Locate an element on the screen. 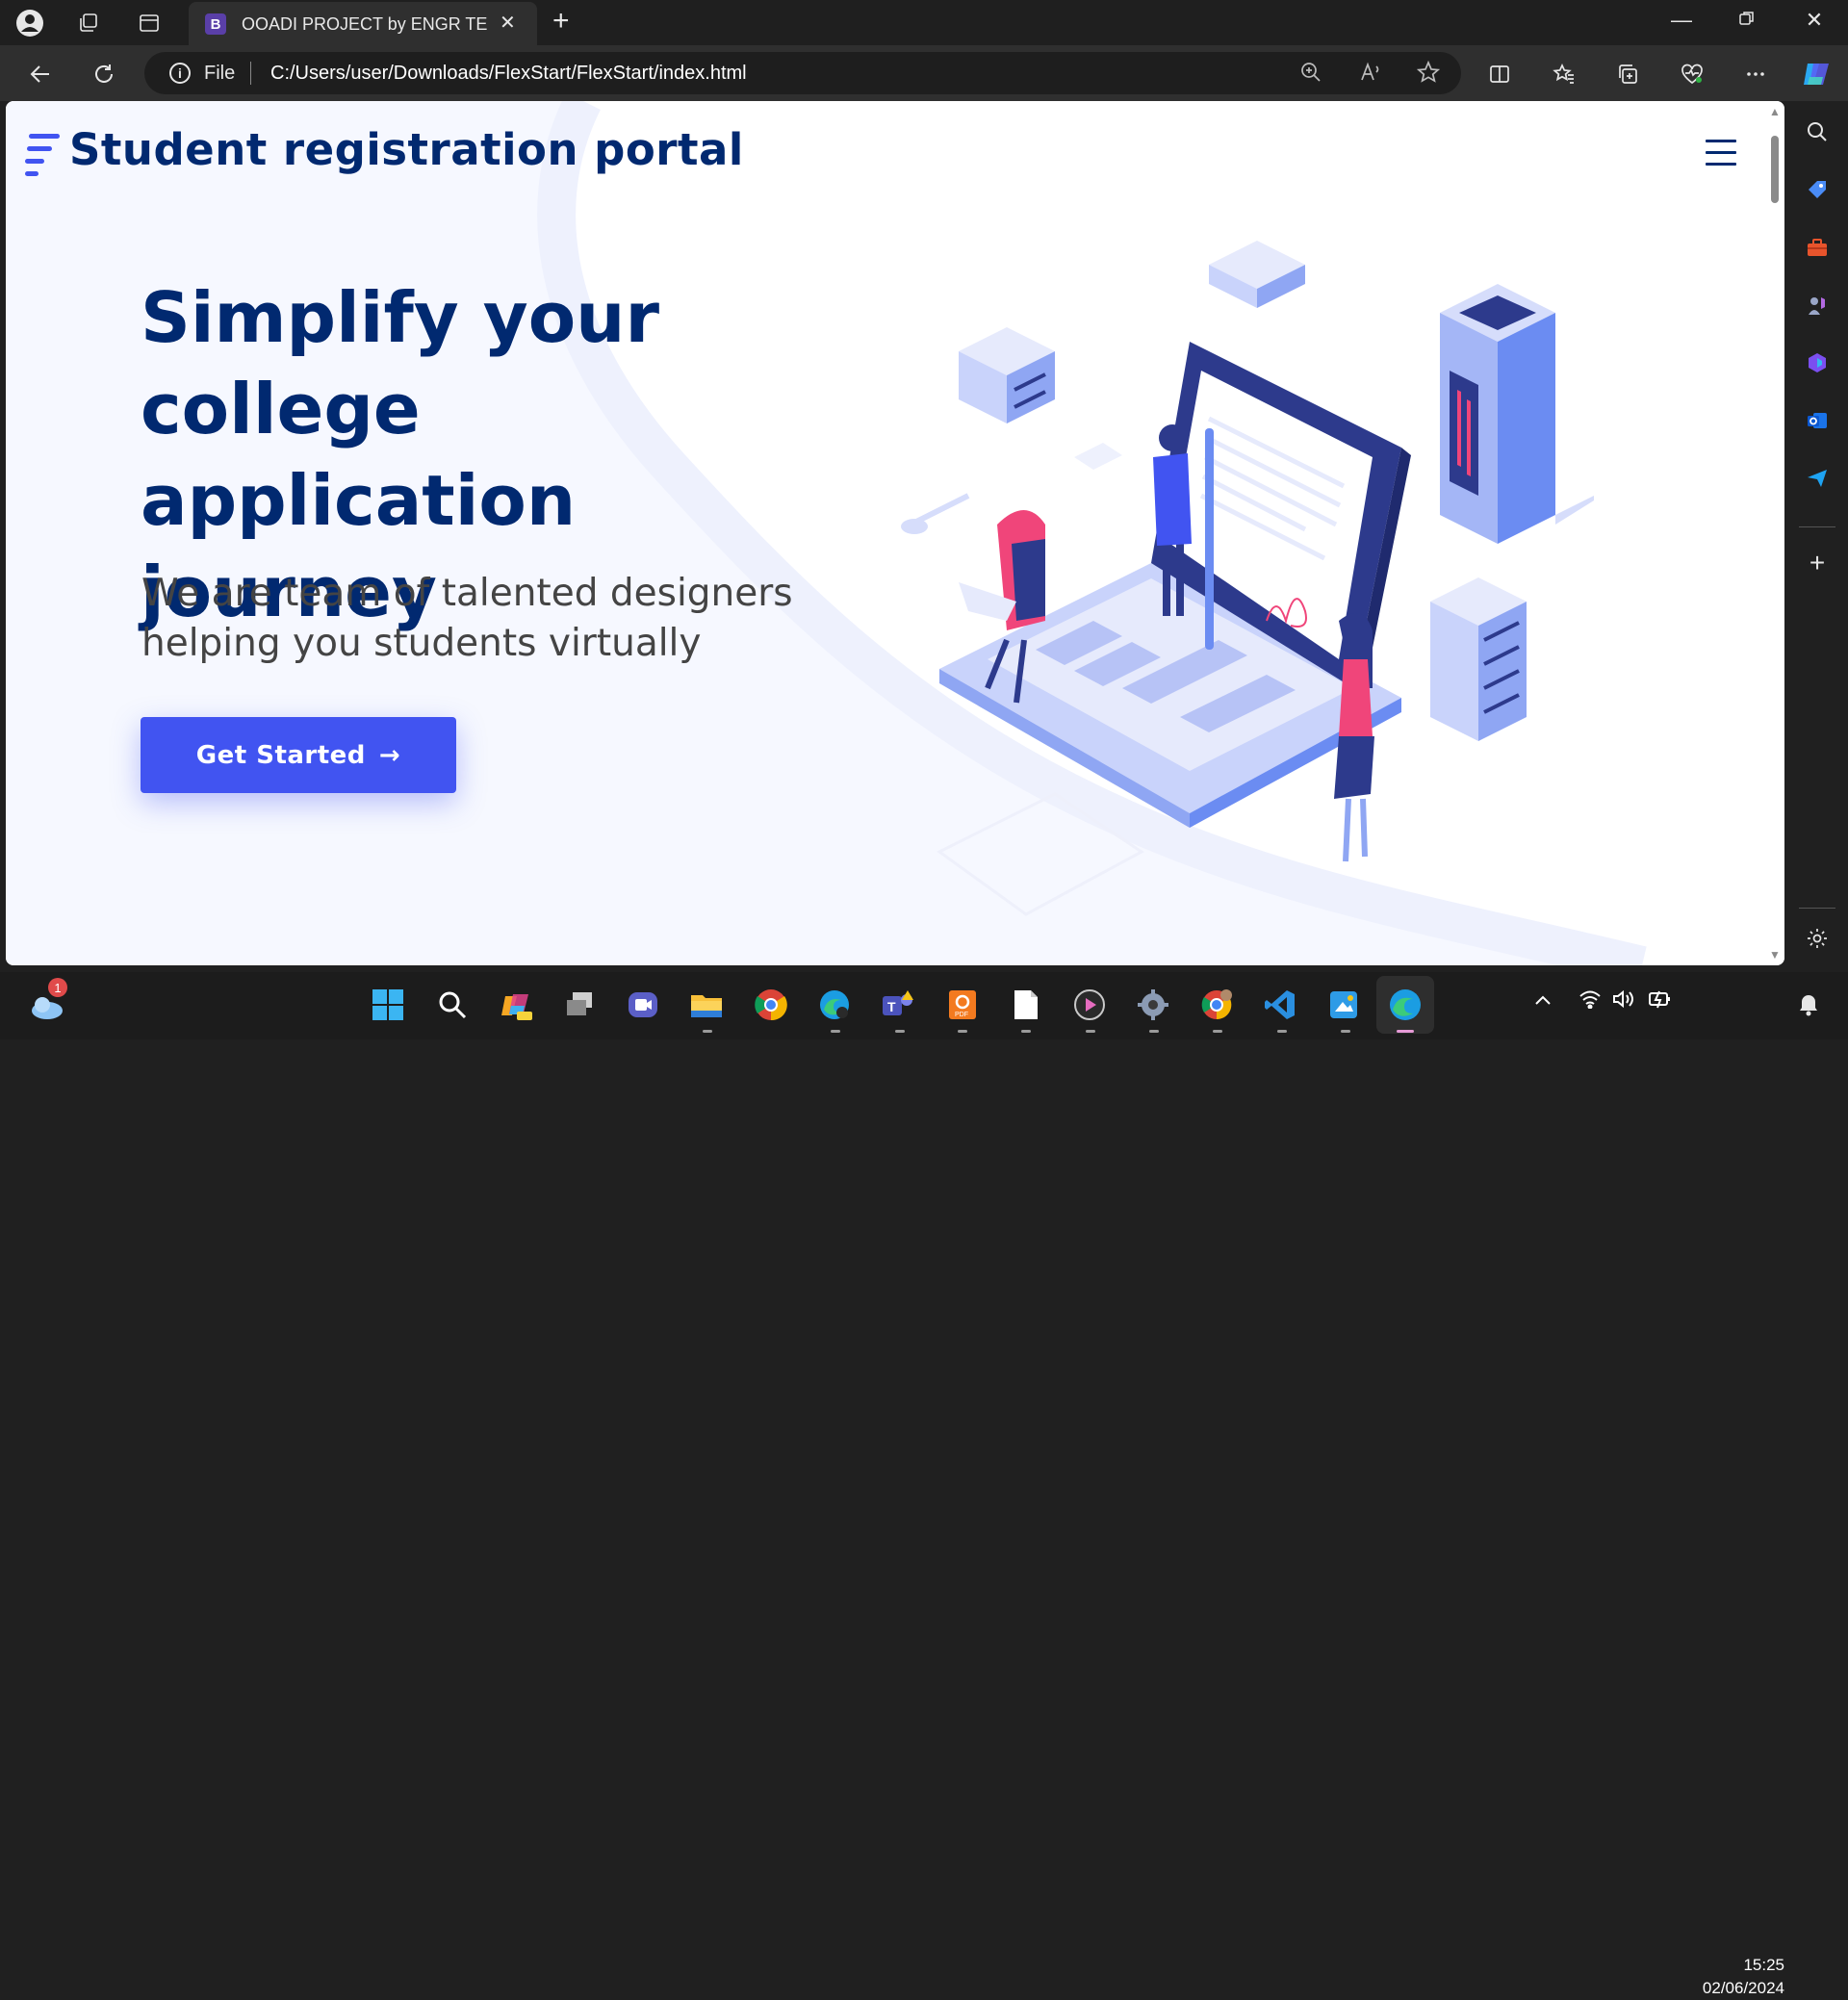 This screenshot has height=2000, width=1848. minimize-icon: — is located at coordinates (1681, 20).